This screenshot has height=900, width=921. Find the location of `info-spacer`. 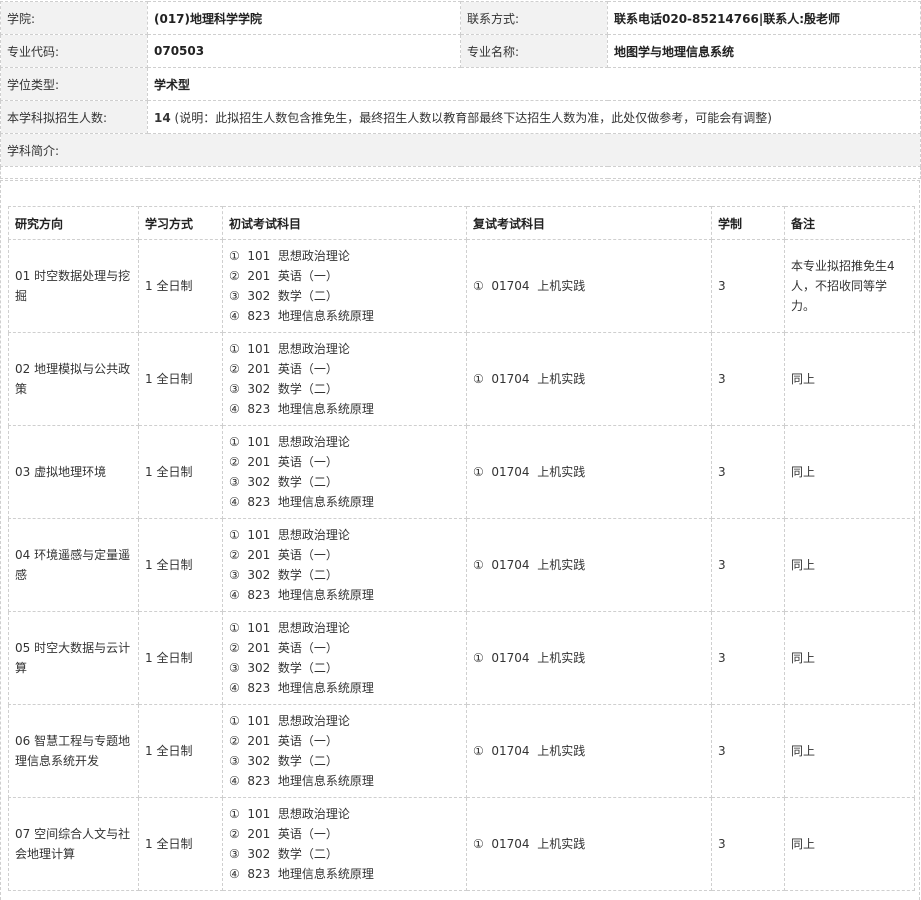

info-spacer is located at coordinates (460, 172).